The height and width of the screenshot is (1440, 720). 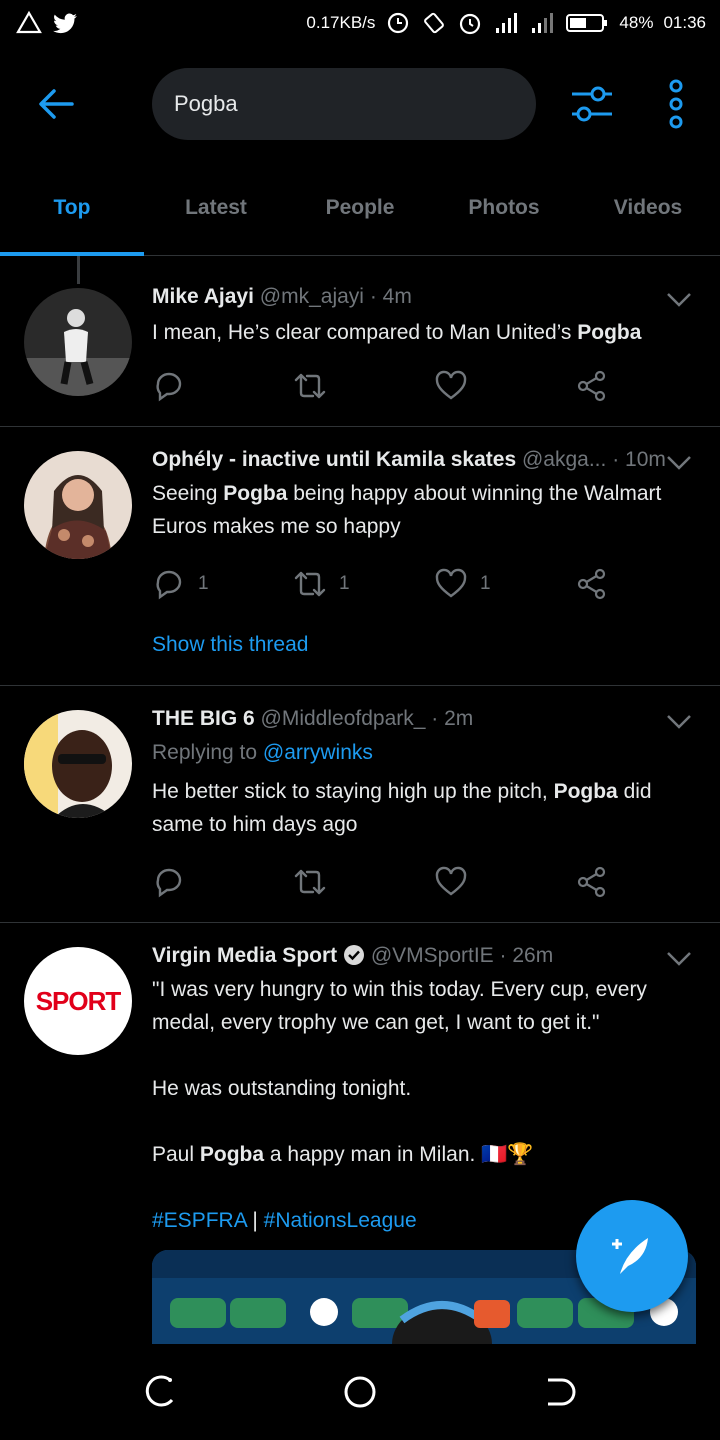 I want to click on sport-logo: SPORT, so click(x=78, y=1000).